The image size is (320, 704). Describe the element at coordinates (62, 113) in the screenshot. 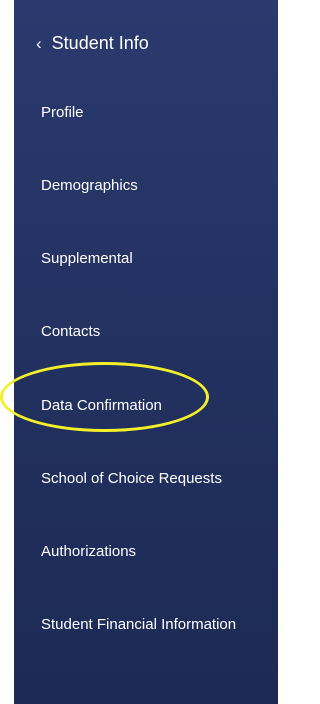

I see `sidebar-item-profile: Profile` at that location.